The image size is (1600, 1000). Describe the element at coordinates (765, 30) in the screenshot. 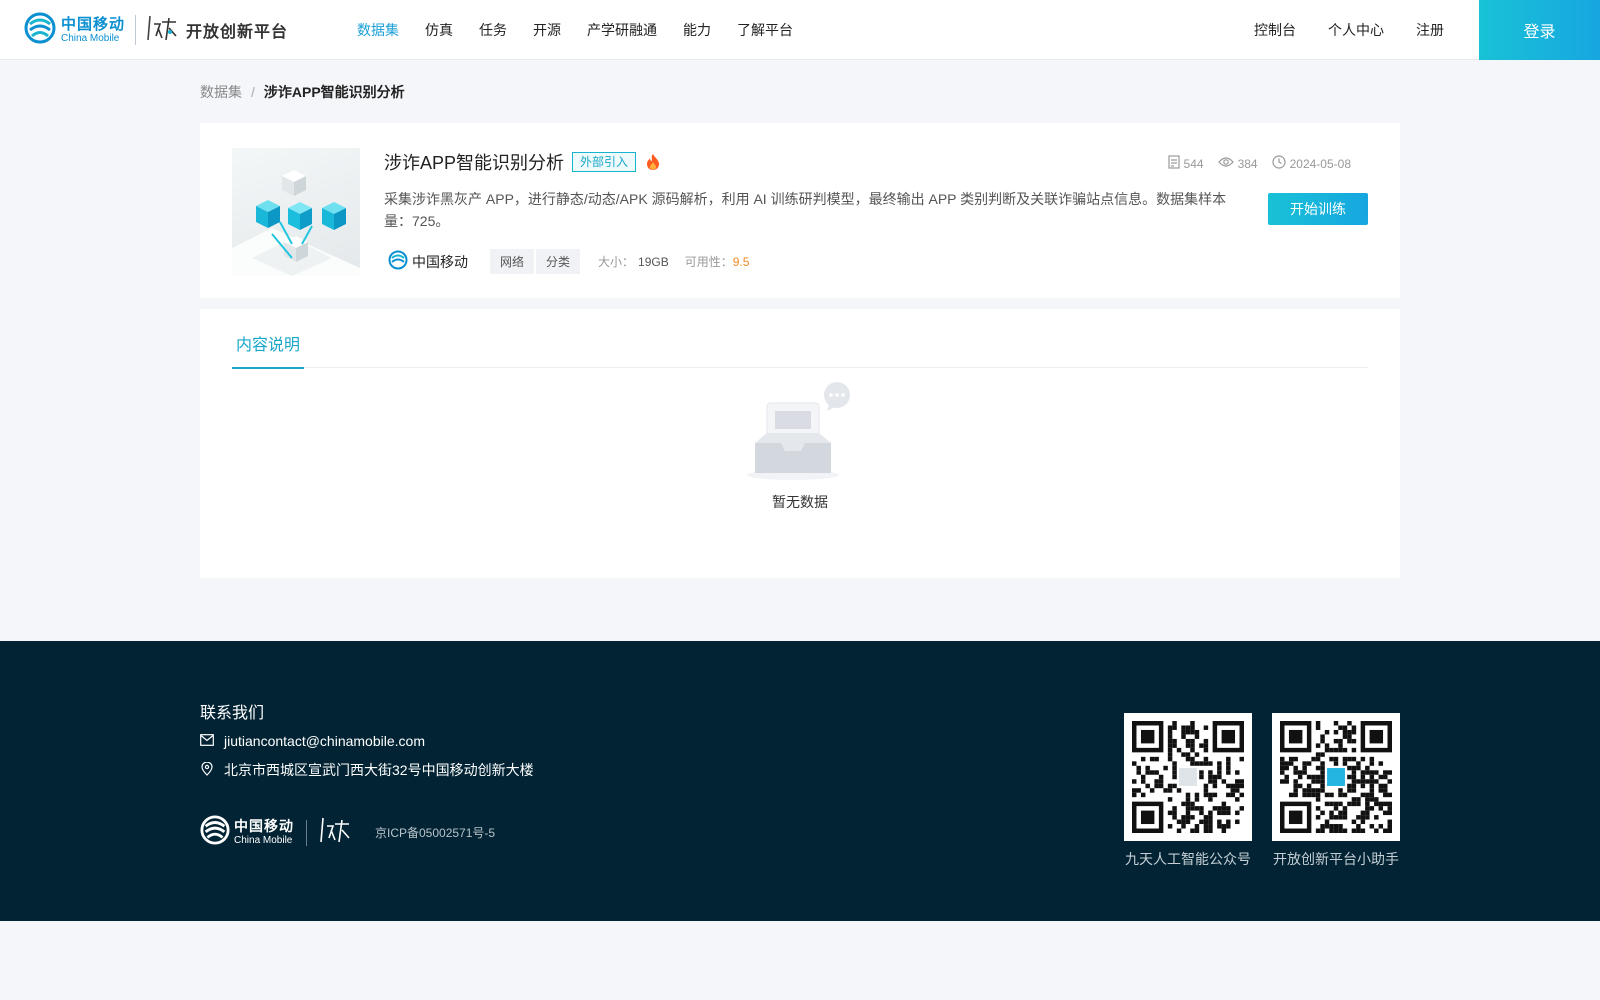

I see `nav-item-about: 了解平台` at that location.